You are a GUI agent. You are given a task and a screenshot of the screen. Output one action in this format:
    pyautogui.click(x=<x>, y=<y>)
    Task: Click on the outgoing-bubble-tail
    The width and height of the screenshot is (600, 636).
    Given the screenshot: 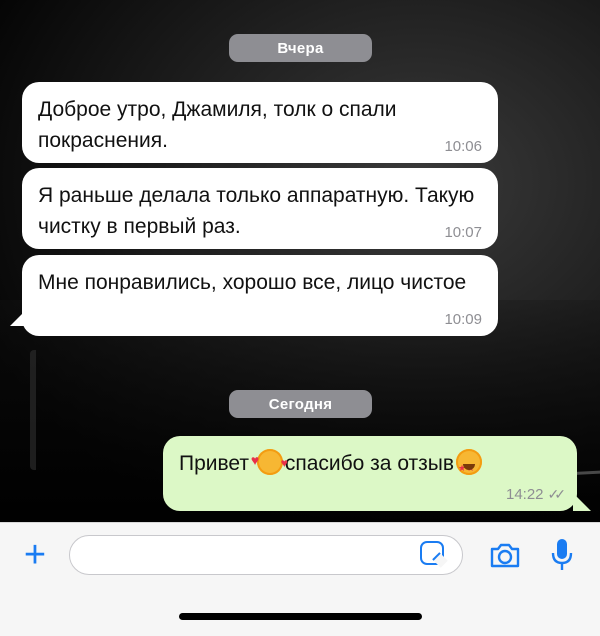 What is the action you would take?
    pyautogui.click(x=582, y=502)
    